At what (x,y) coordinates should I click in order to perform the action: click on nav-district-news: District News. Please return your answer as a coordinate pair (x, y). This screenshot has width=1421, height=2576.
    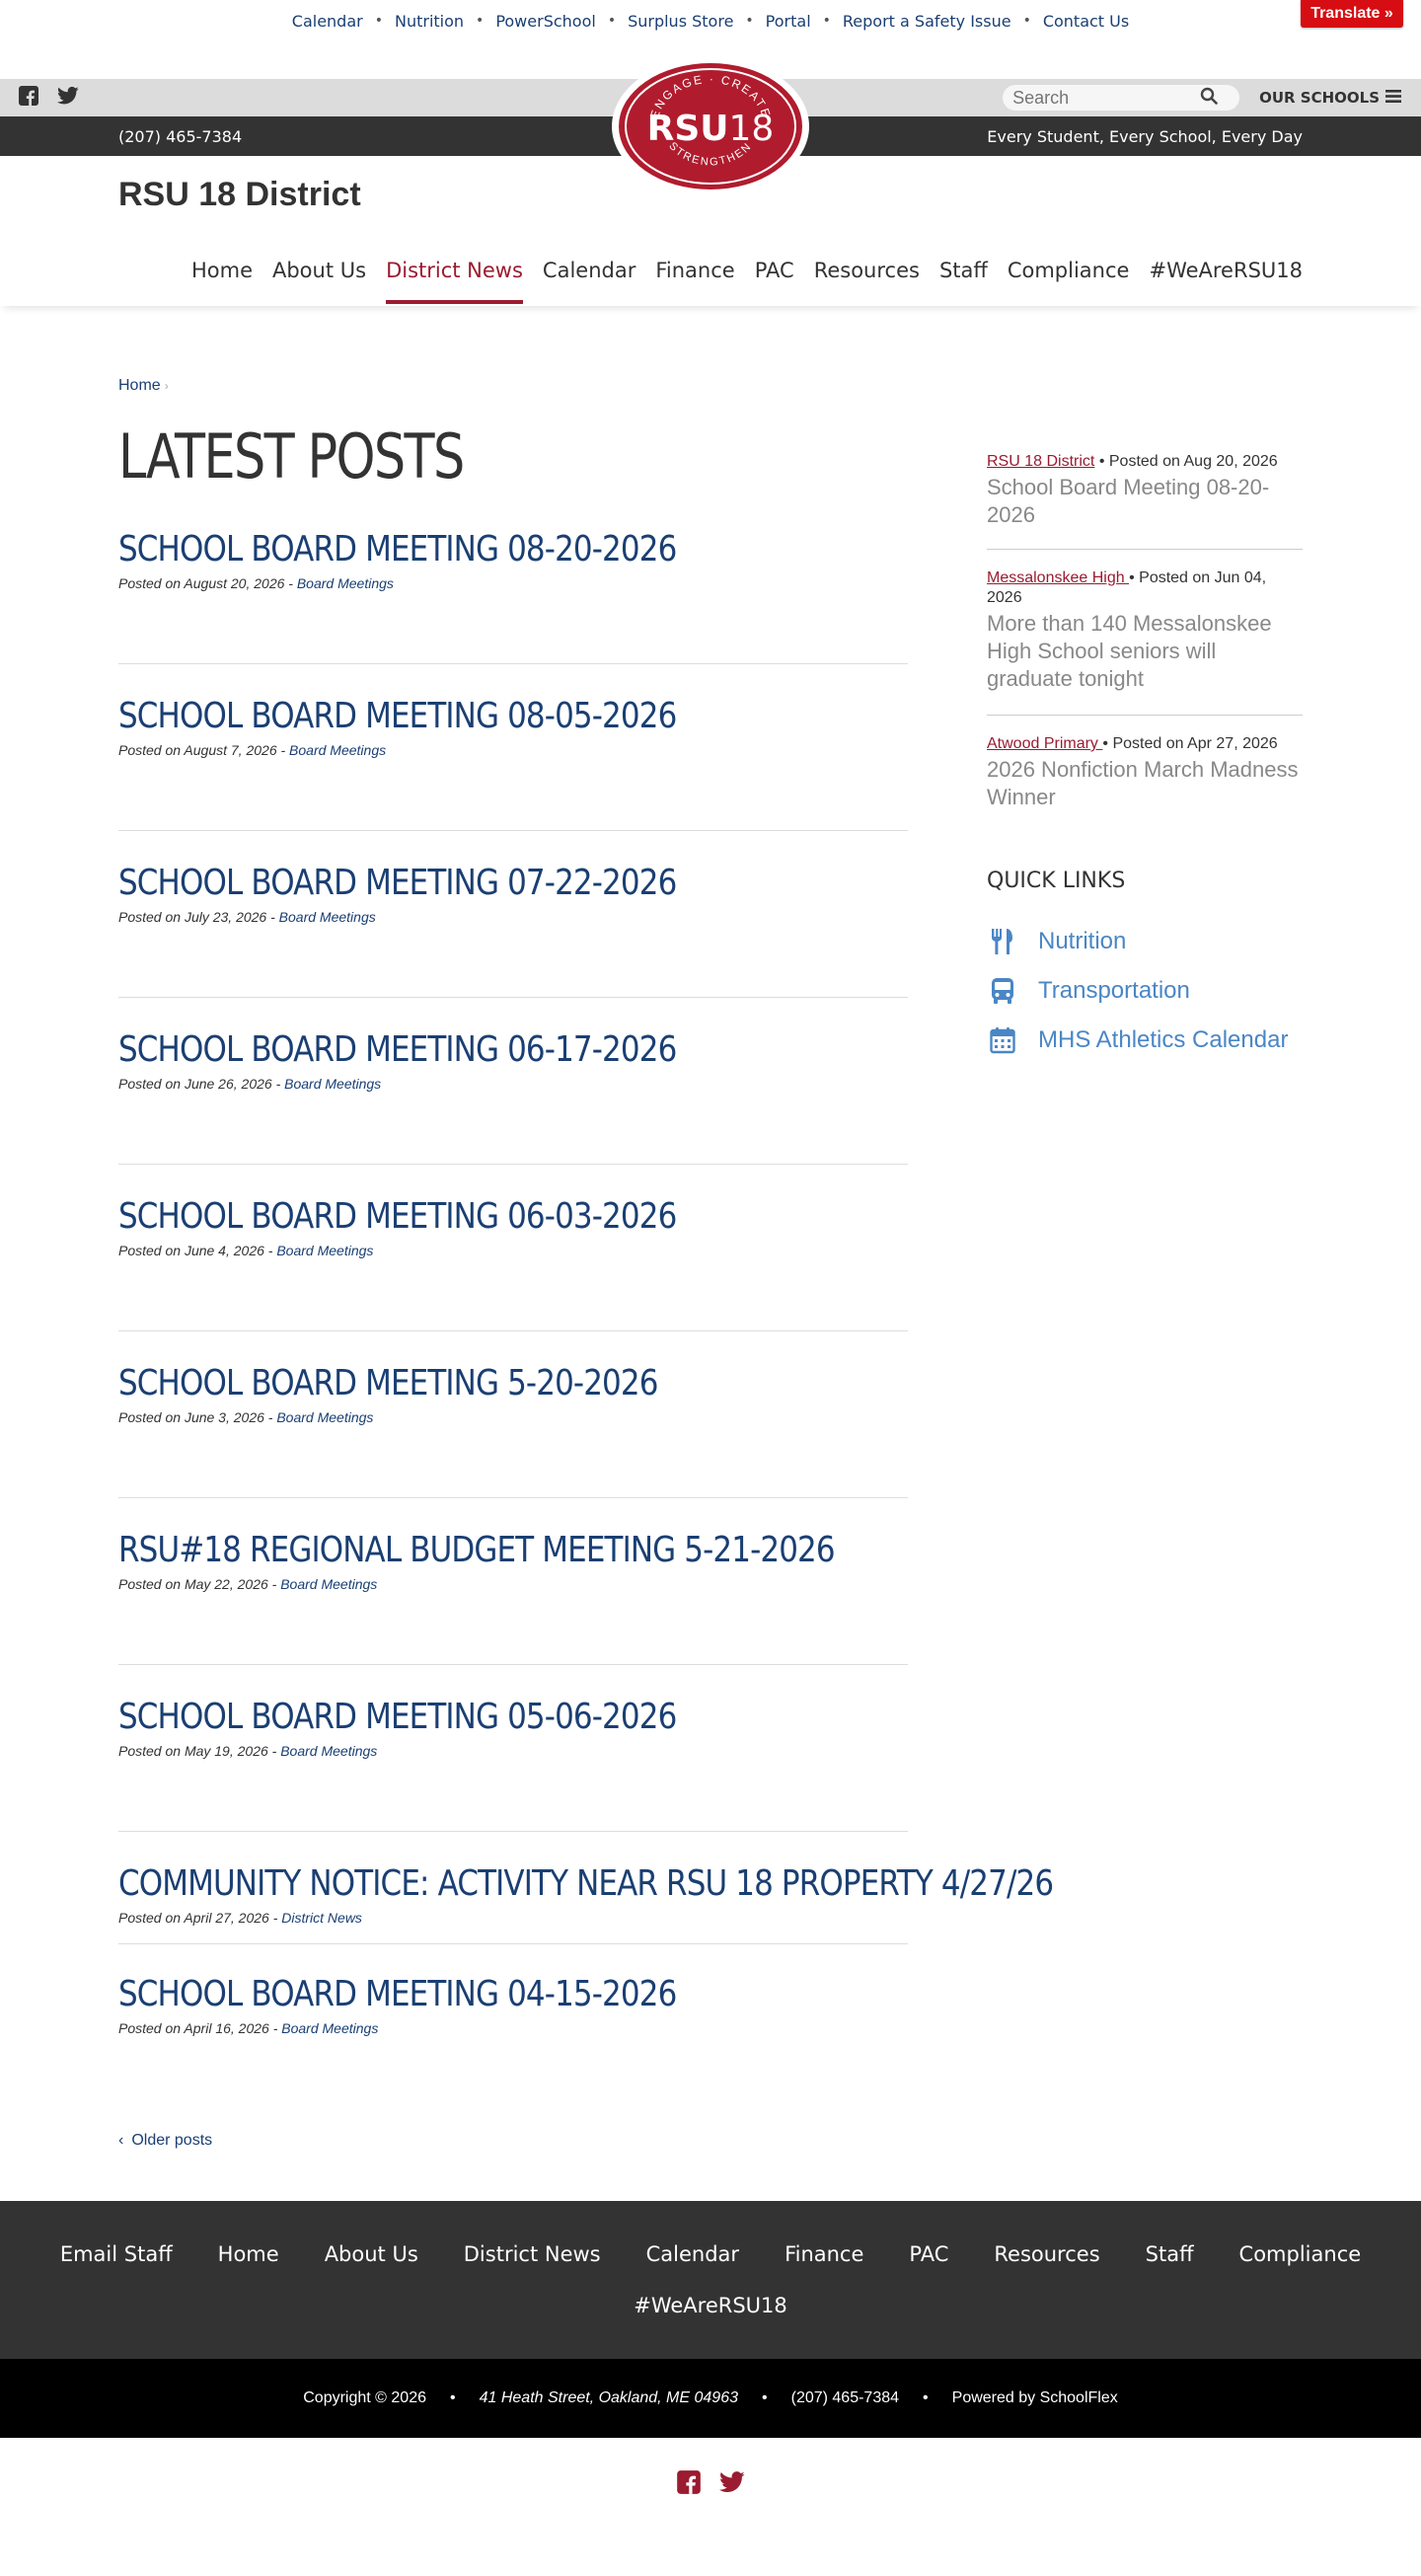
    Looking at the image, I should click on (454, 281).